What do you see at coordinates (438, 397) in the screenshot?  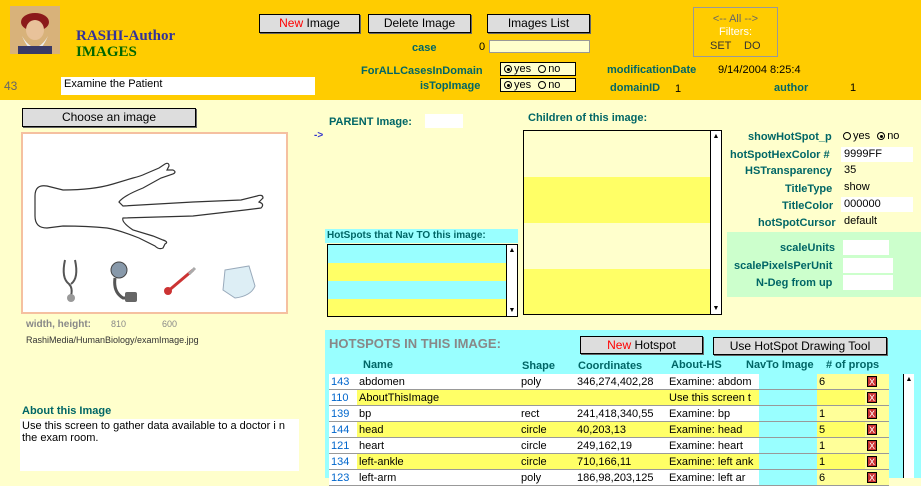 I see `hotspot-name: AboutThisImage` at bounding box center [438, 397].